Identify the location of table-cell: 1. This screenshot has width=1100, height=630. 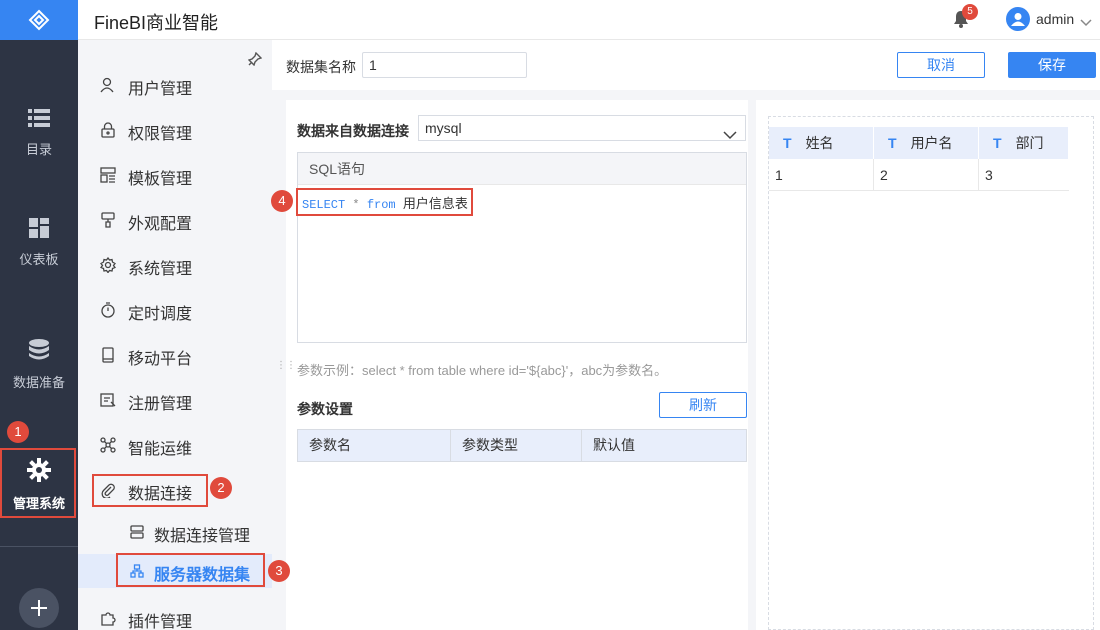
(821, 174).